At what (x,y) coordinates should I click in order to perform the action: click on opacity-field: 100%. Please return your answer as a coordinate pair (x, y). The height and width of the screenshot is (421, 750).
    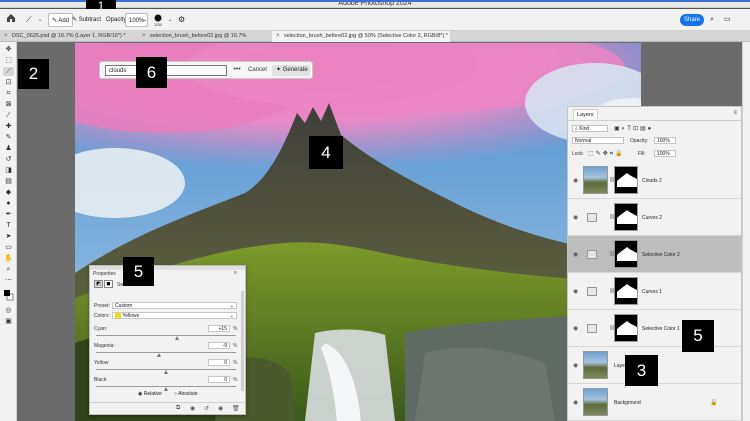
    Looking at the image, I should click on (665, 140).